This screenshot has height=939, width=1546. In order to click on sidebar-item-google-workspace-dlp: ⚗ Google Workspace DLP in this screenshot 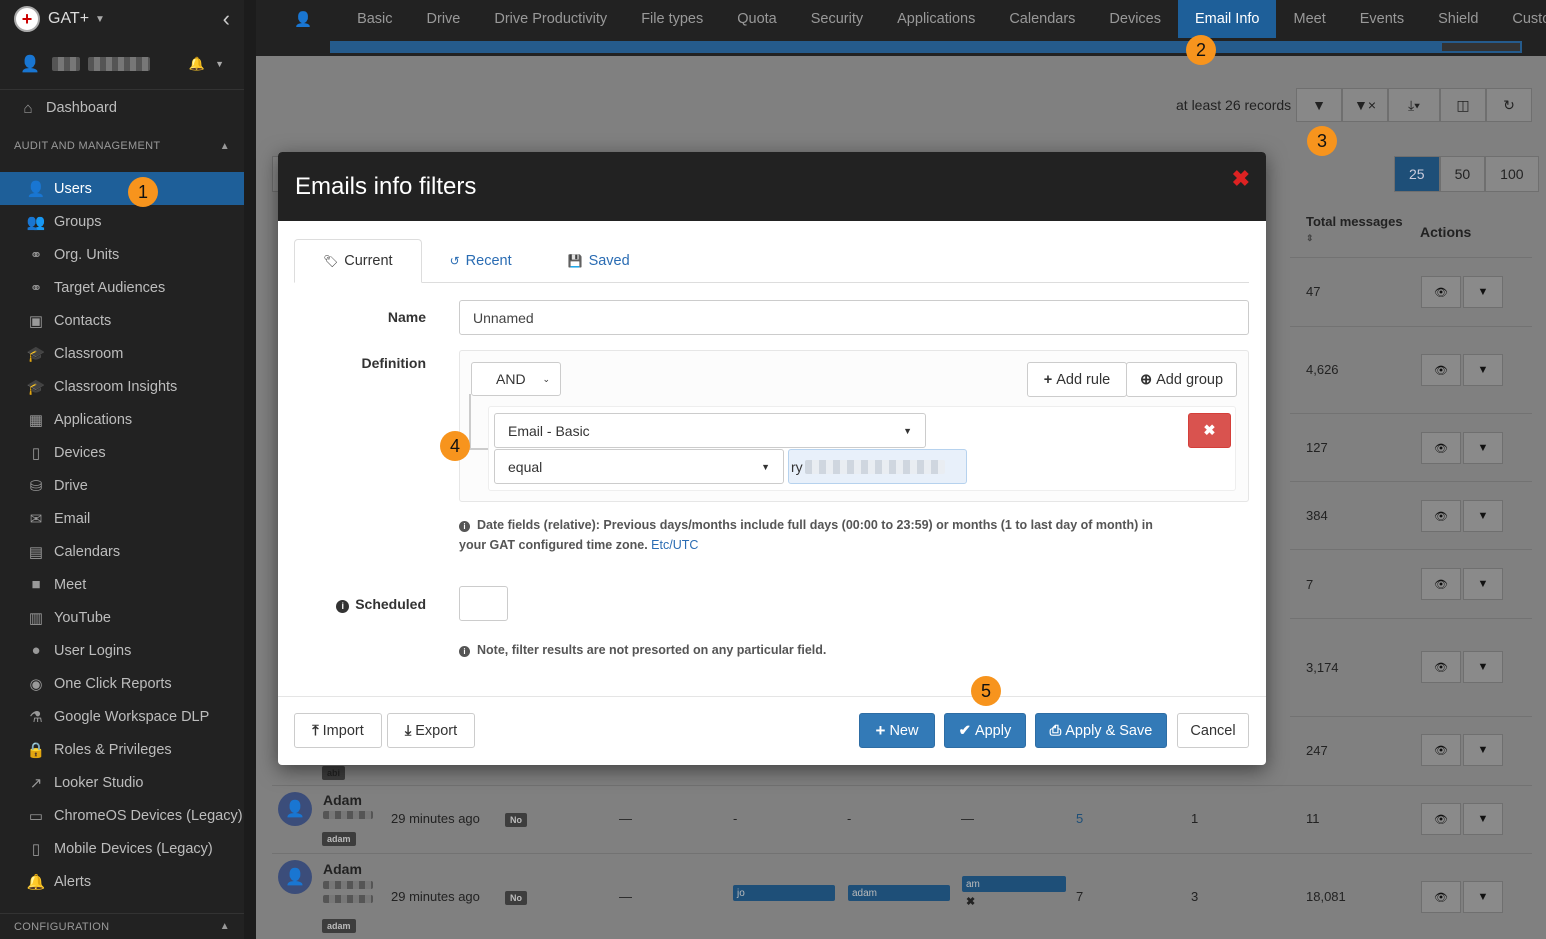, I will do `click(122, 716)`.